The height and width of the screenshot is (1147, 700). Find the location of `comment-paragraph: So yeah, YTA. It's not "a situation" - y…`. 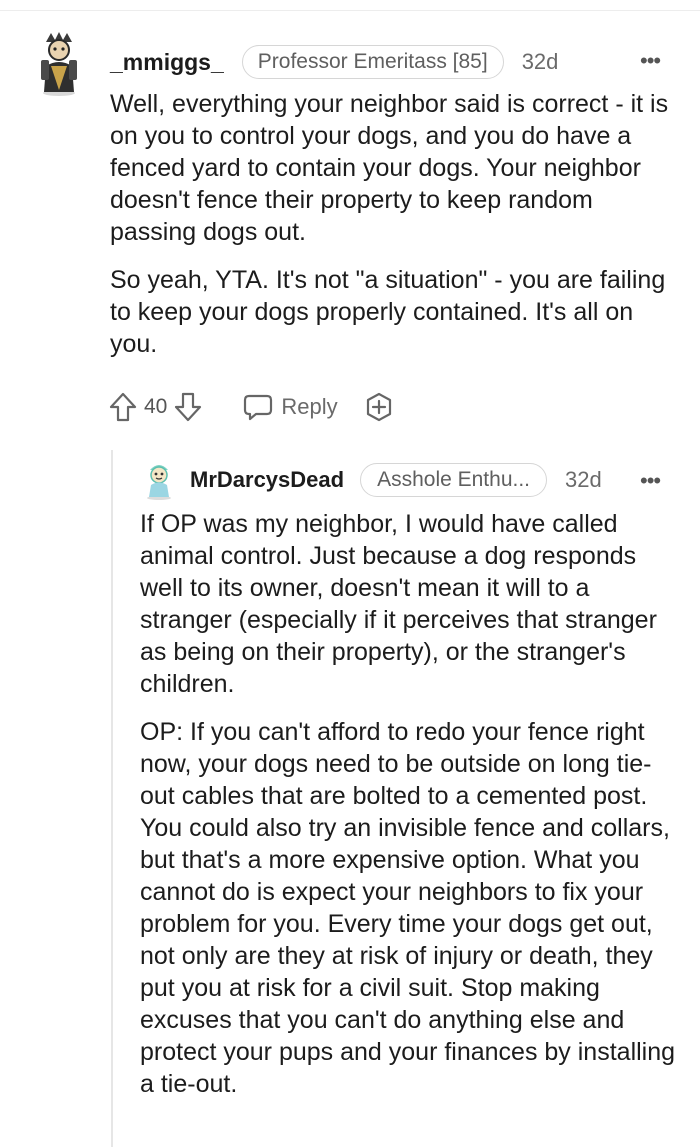

comment-paragraph: So yeah, YTA. It's not "a situation" - y… is located at coordinates (388, 312).